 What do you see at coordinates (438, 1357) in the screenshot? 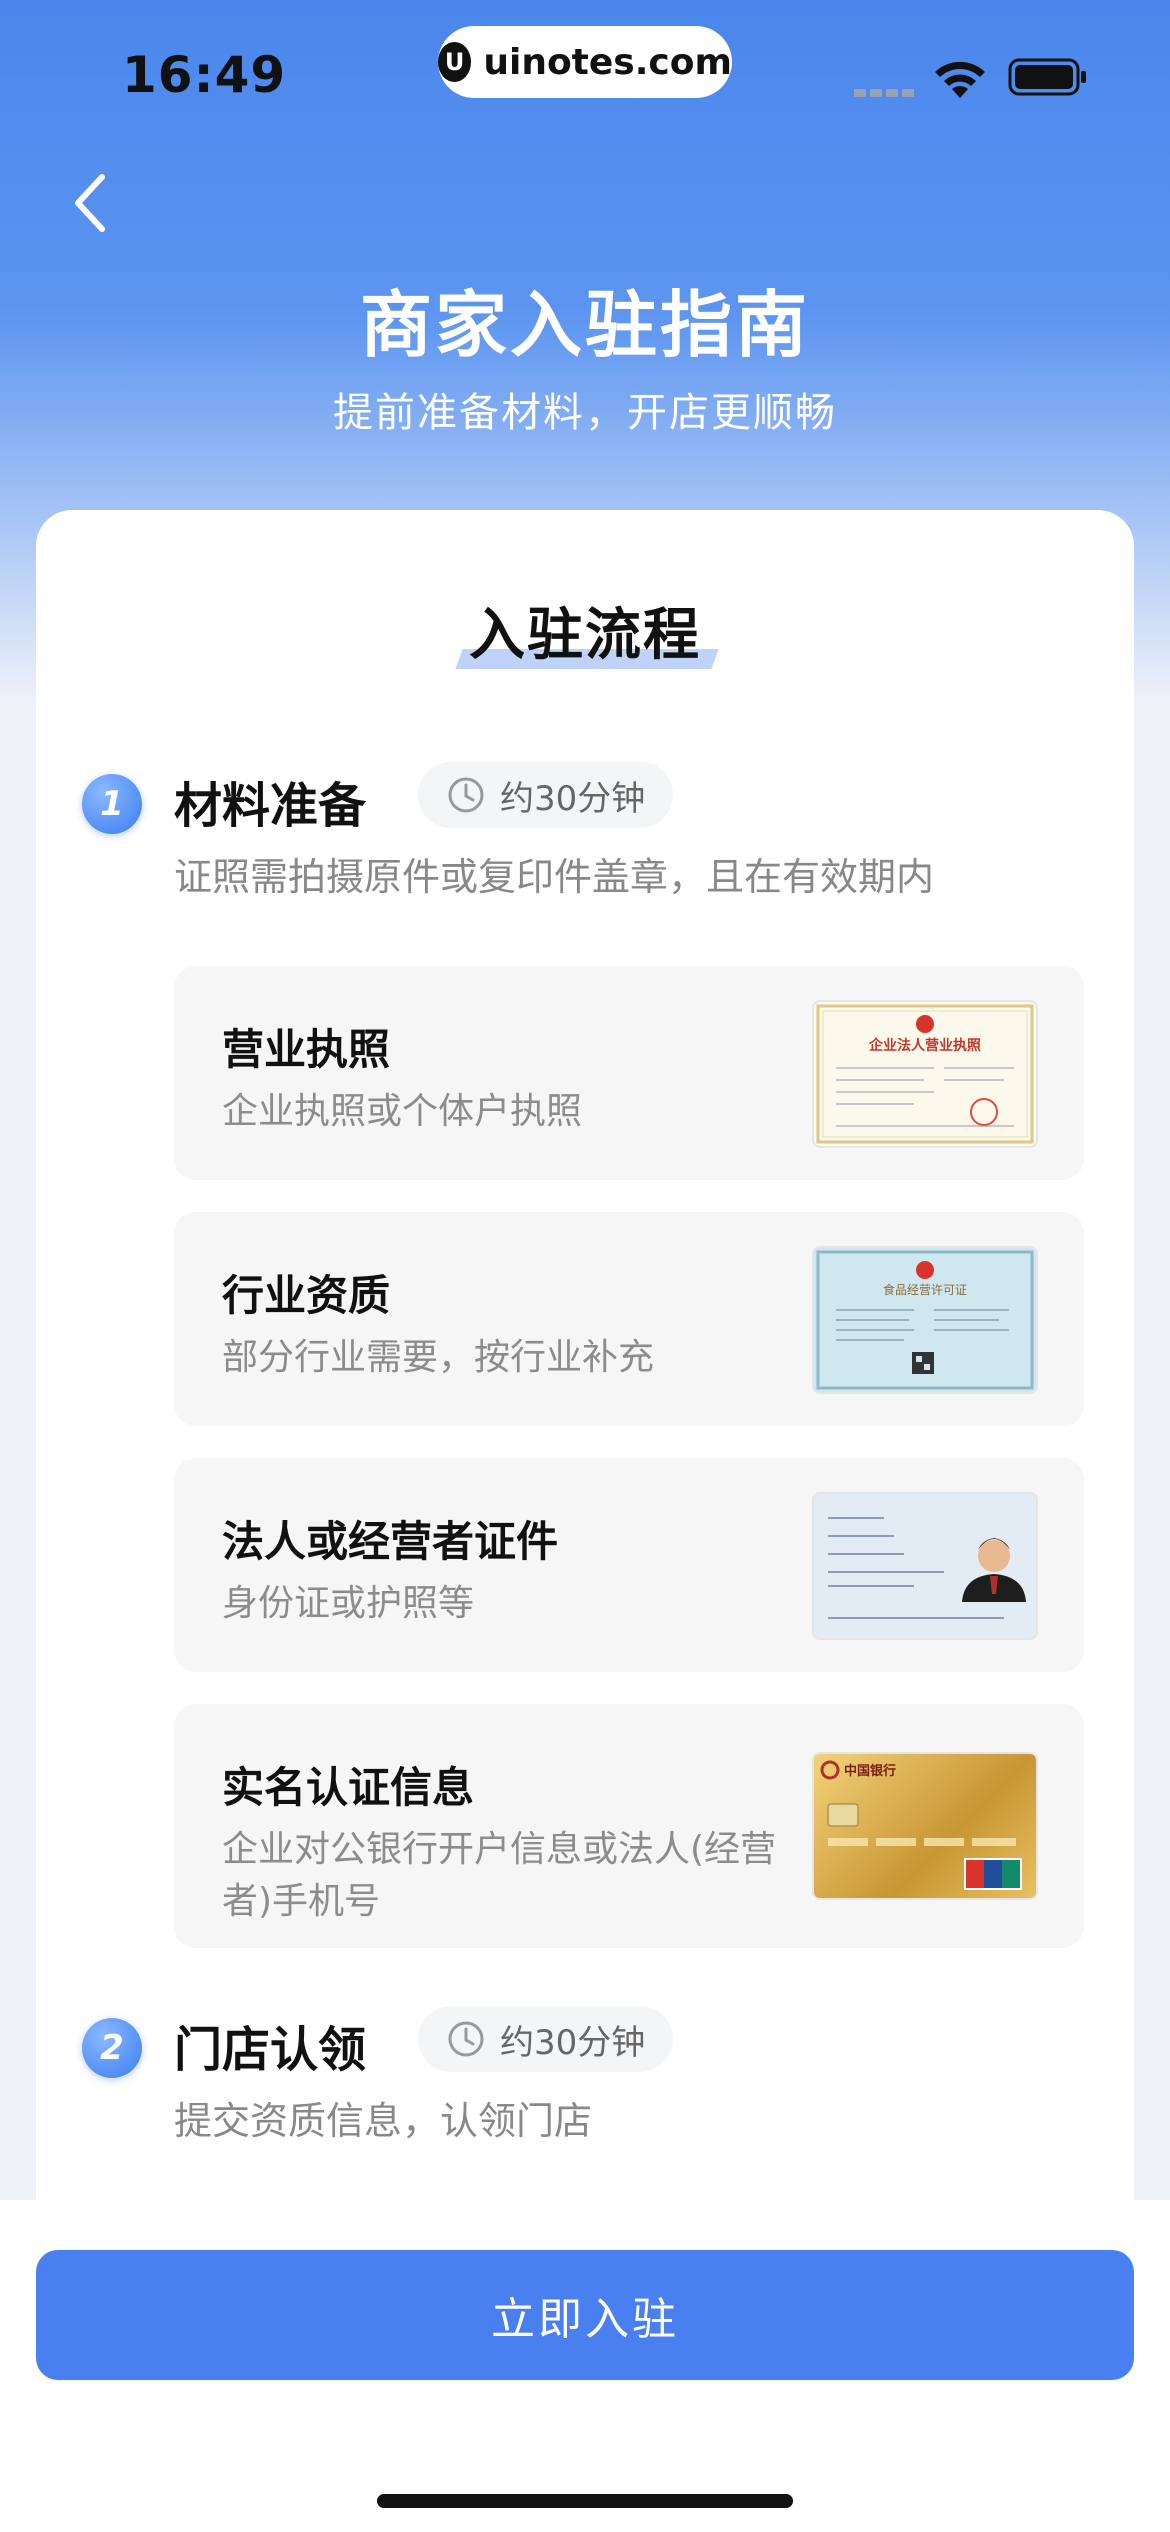
I see `item-description: 部分行业需要，按行业补充` at bounding box center [438, 1357].